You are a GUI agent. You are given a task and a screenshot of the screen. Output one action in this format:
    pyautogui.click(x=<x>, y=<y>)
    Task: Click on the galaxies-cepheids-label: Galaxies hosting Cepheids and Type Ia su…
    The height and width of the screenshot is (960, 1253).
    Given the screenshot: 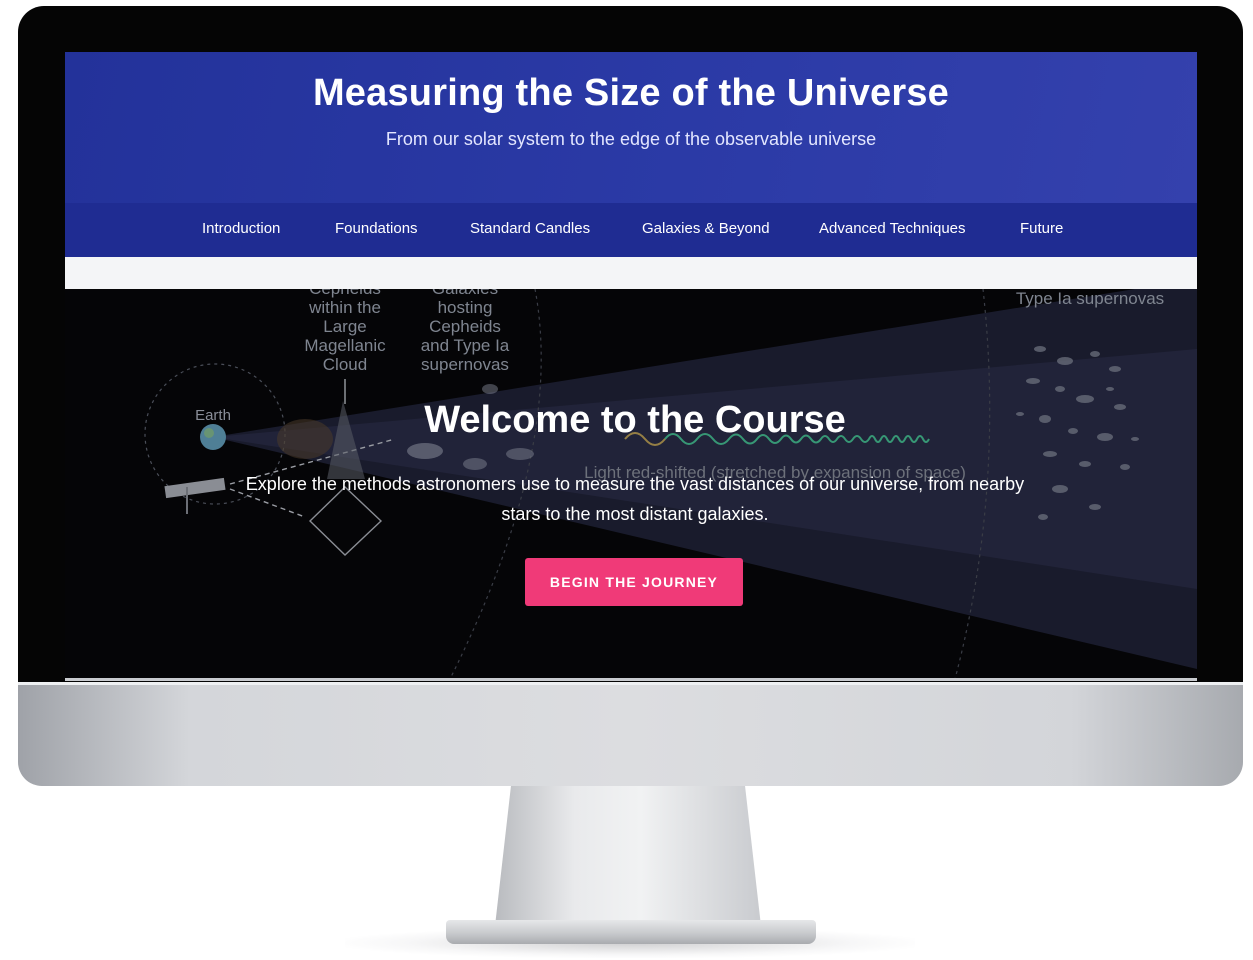 What is the action you would take?
    pyautogui.click(x=465, y=331)
    